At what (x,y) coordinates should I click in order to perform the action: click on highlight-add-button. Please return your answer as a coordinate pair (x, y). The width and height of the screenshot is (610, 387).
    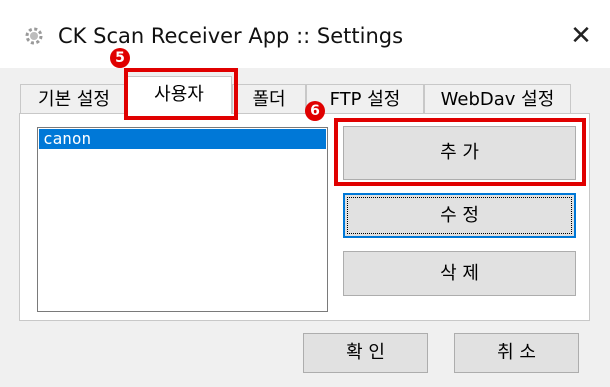
    Looking at the image, I should click on (460, 152).